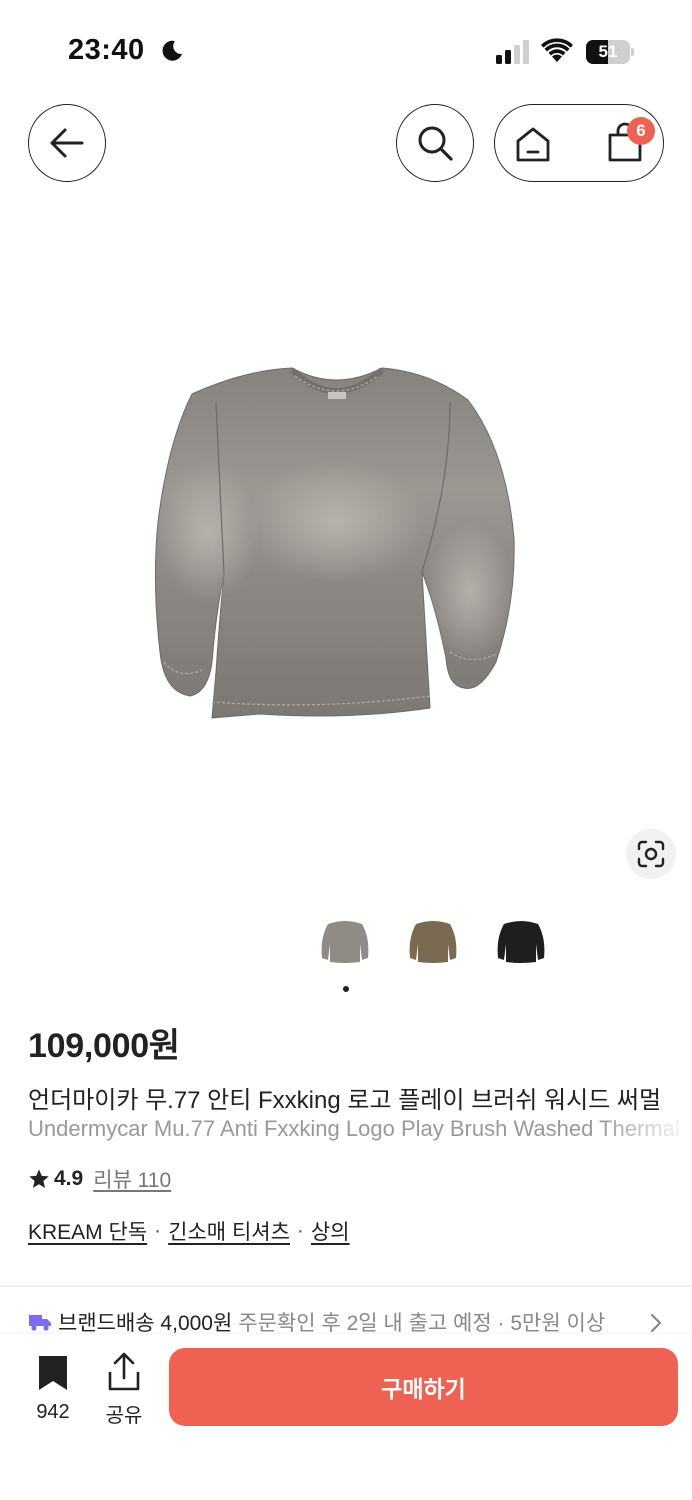 The width and height of the screenshot is (692, 1500). What do you see at coordinates (345, 1100) in the screenshot?
I see `product-title-korean: 언더마이카 무.77 안티 Fxxking 로고 플레이 브러쉬 워시드 써멀` at bounding box center [345, 1100].